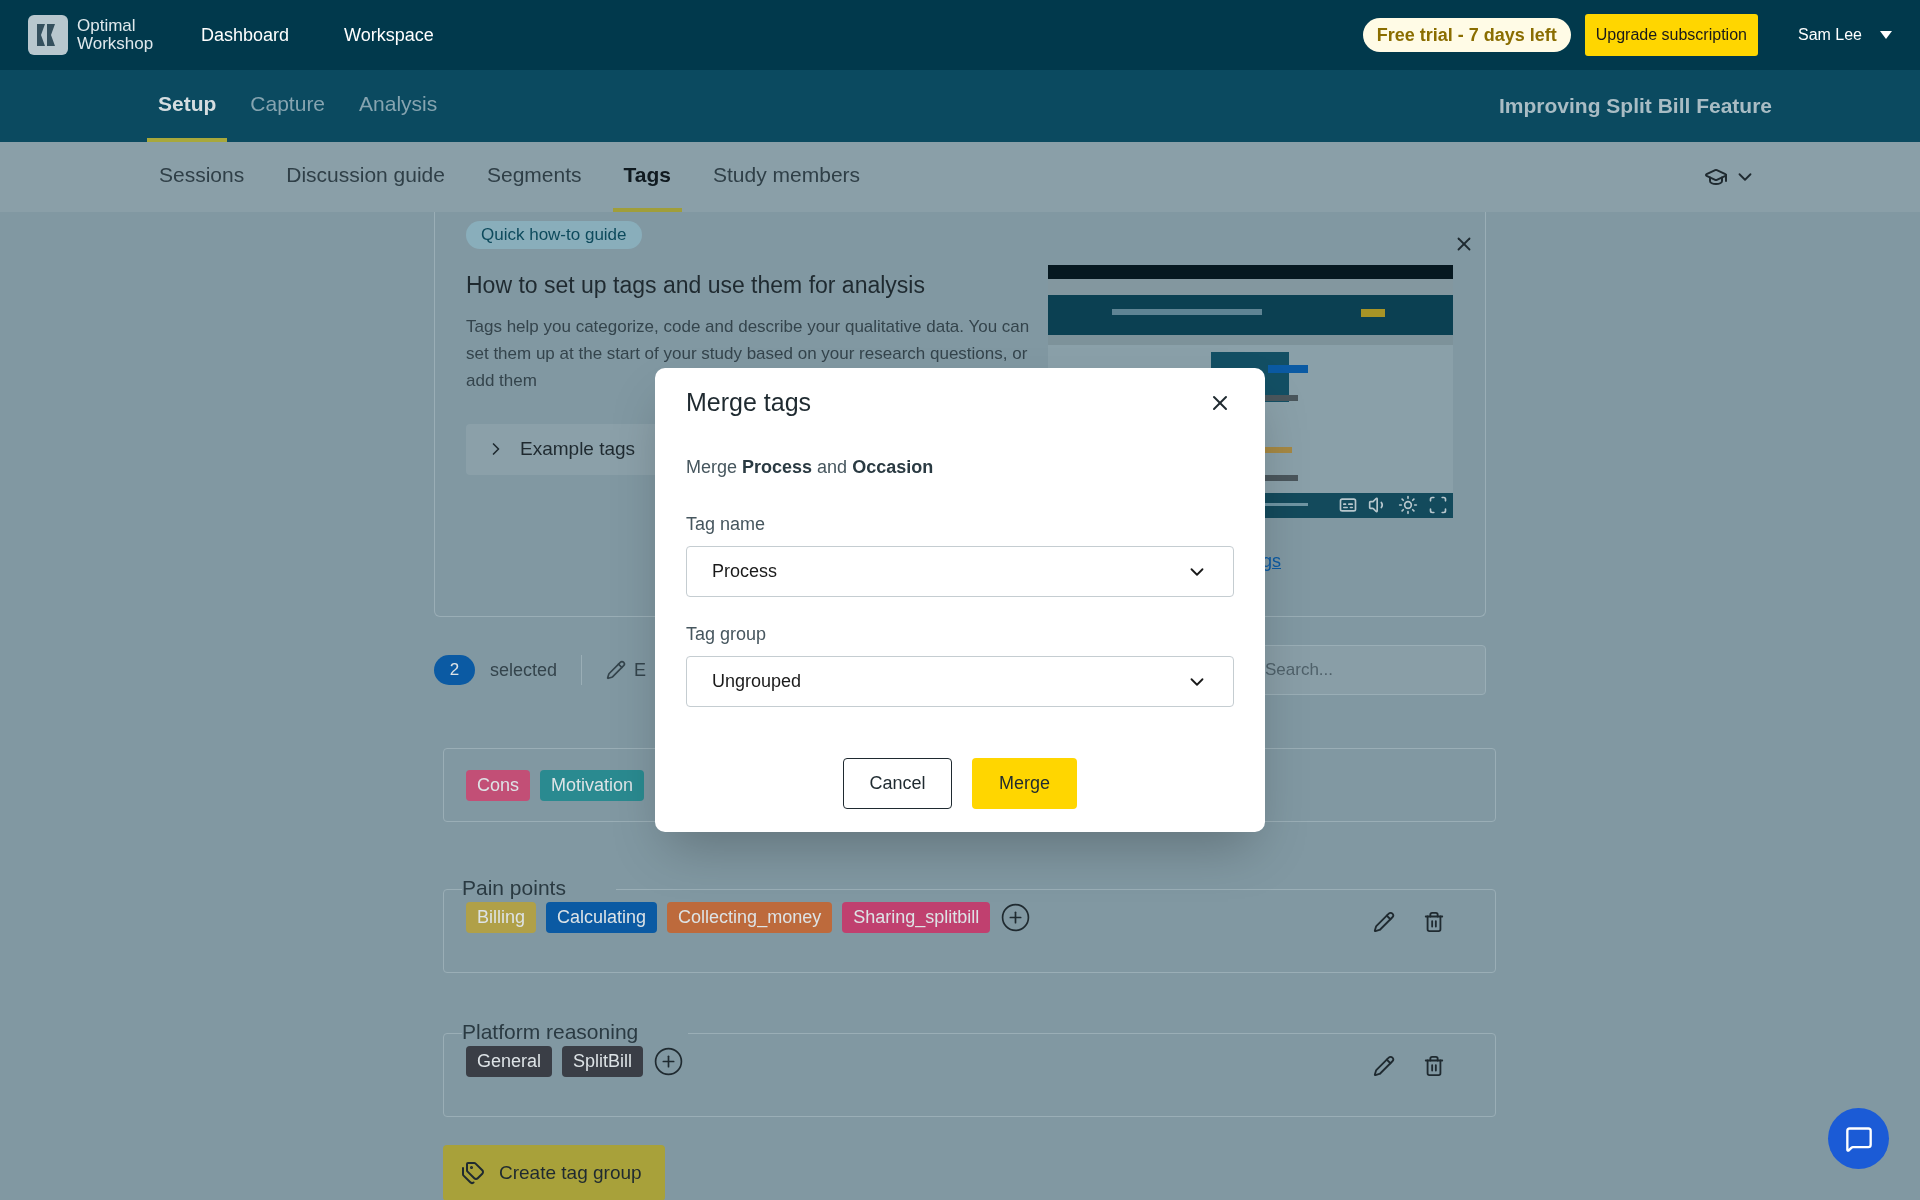 The height and width of the screenshot is (1200, 1920). I want to click on captions-icon, so click(1348, 505).